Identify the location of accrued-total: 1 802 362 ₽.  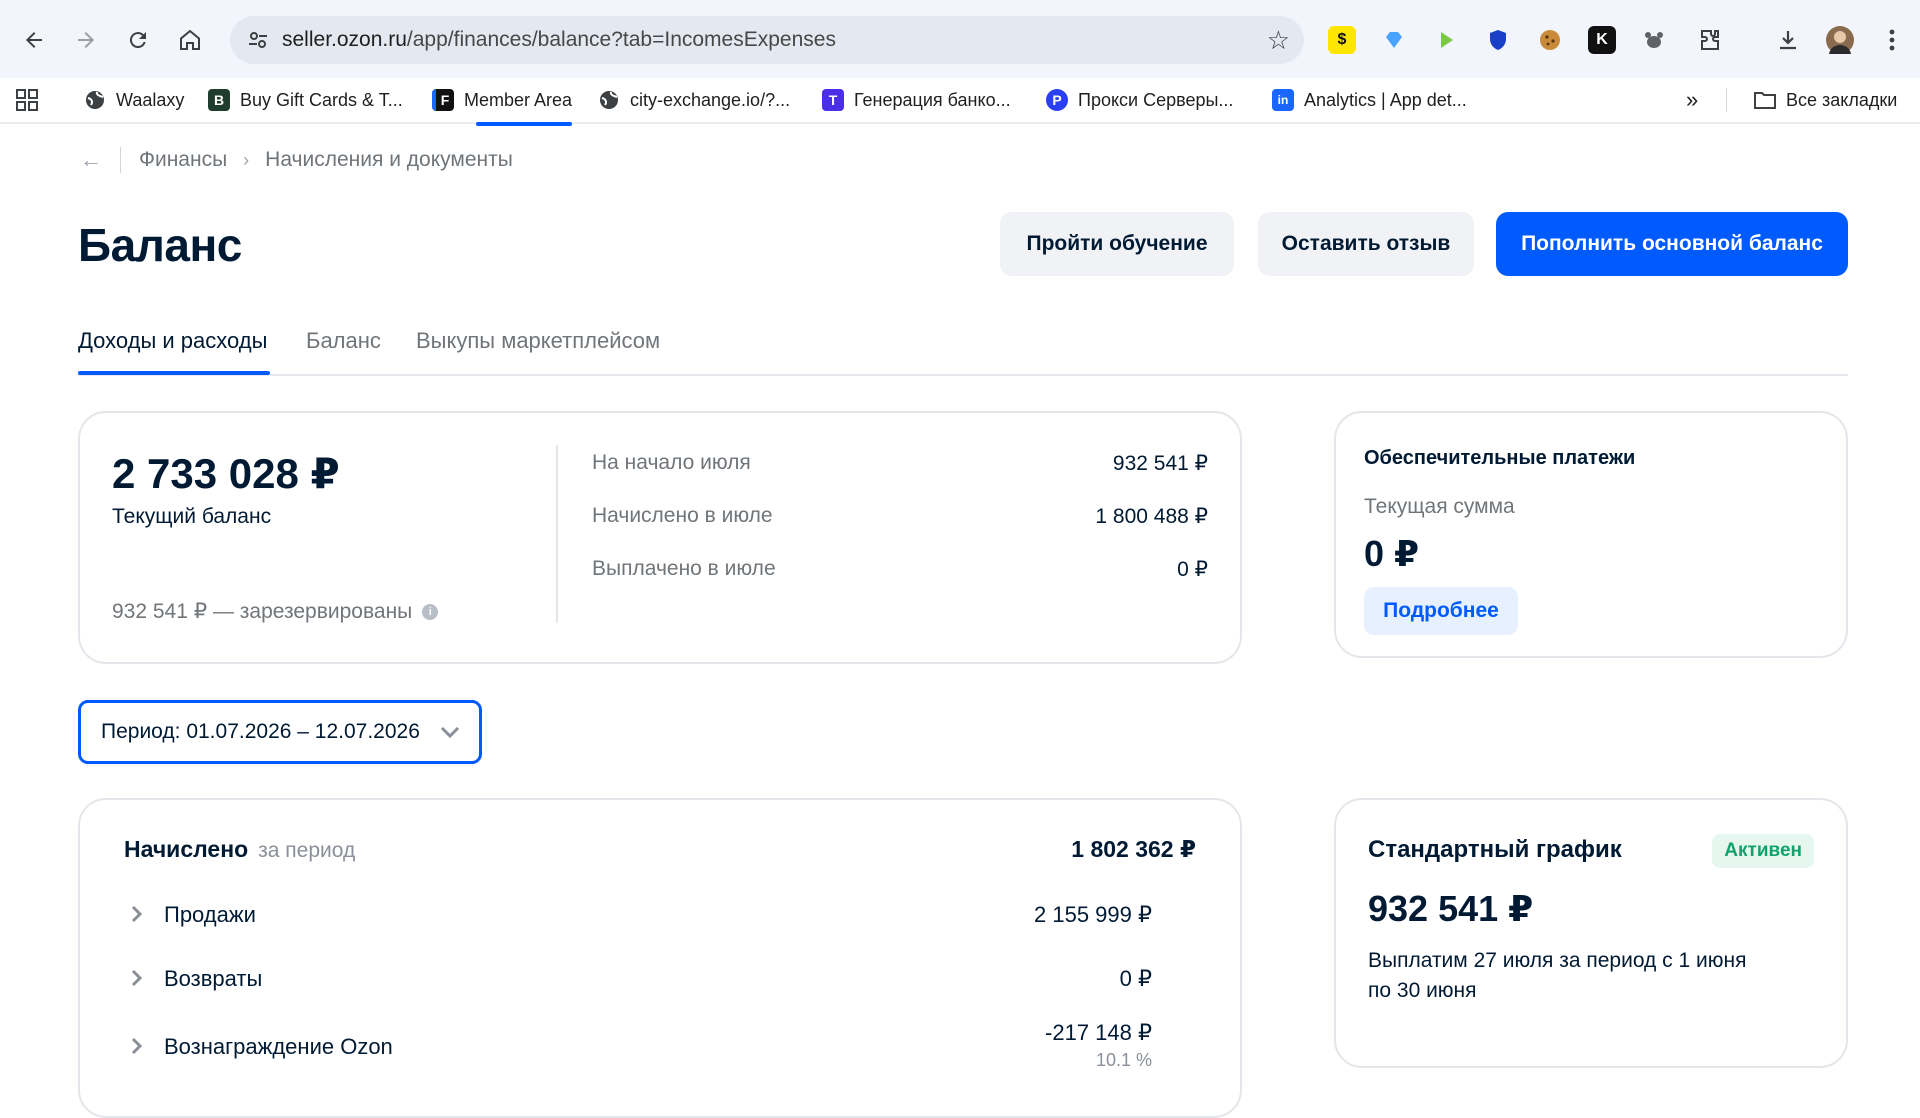
(1133, 849).